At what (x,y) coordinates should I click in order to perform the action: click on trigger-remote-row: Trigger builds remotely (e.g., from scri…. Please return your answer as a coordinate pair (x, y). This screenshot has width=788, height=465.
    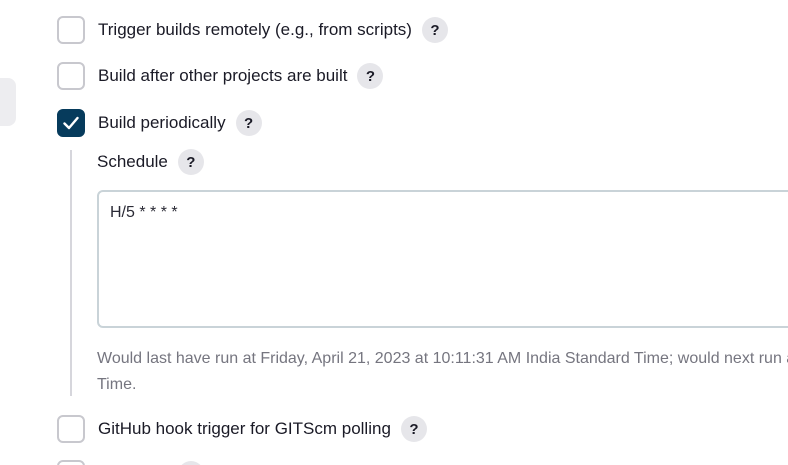
    Looking at the image, I should click on (252, 30).